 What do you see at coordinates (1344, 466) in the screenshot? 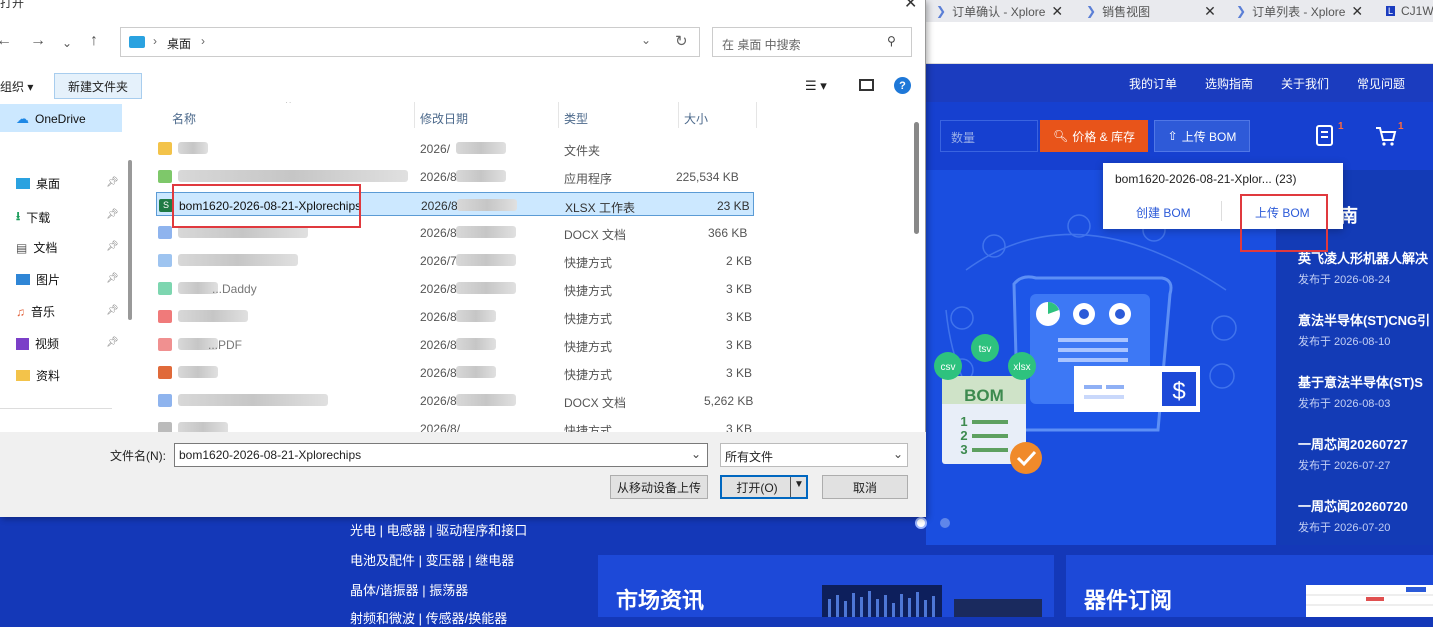
I see `news-date: 发布于 2026-07-27` at bounding box center [1344, 466].